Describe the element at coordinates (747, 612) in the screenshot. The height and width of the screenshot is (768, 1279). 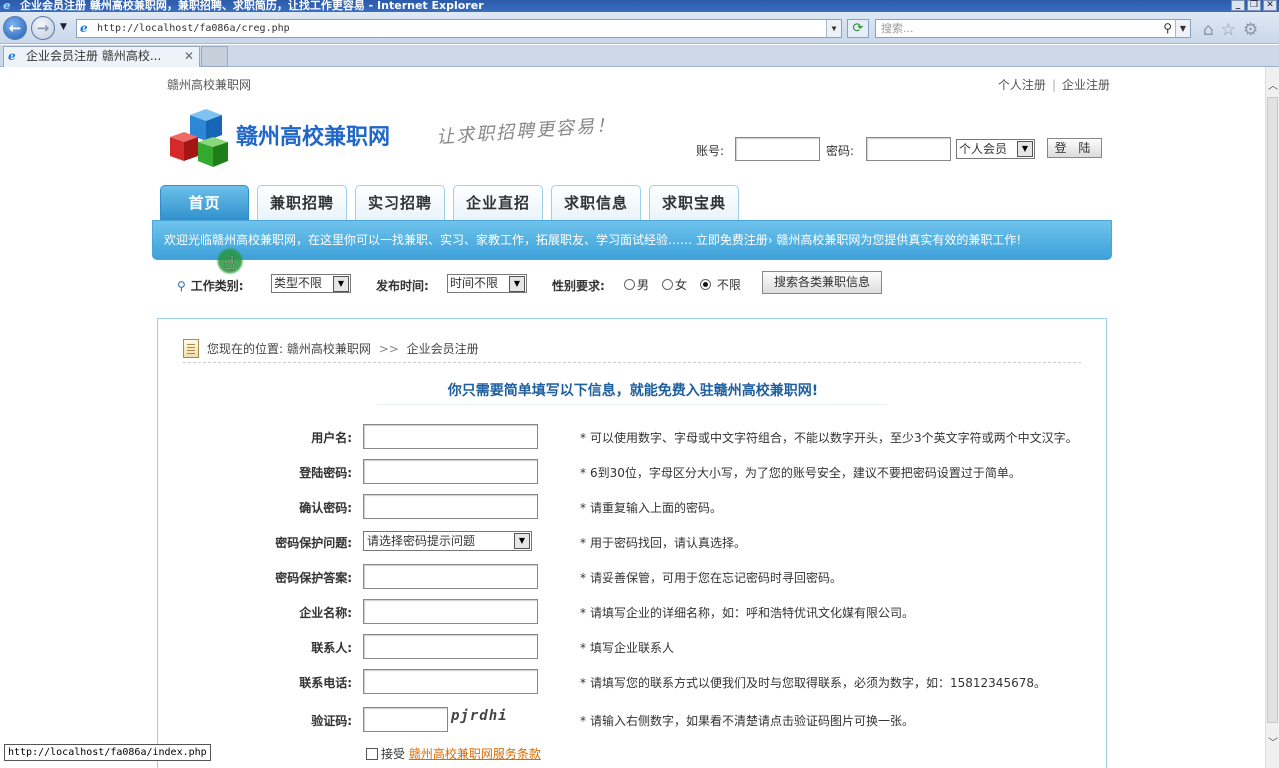
I see `company-name-hint: * 请填写企业的详细名称，如：呼和浩特优讯文化媒有限公司。` at that location.